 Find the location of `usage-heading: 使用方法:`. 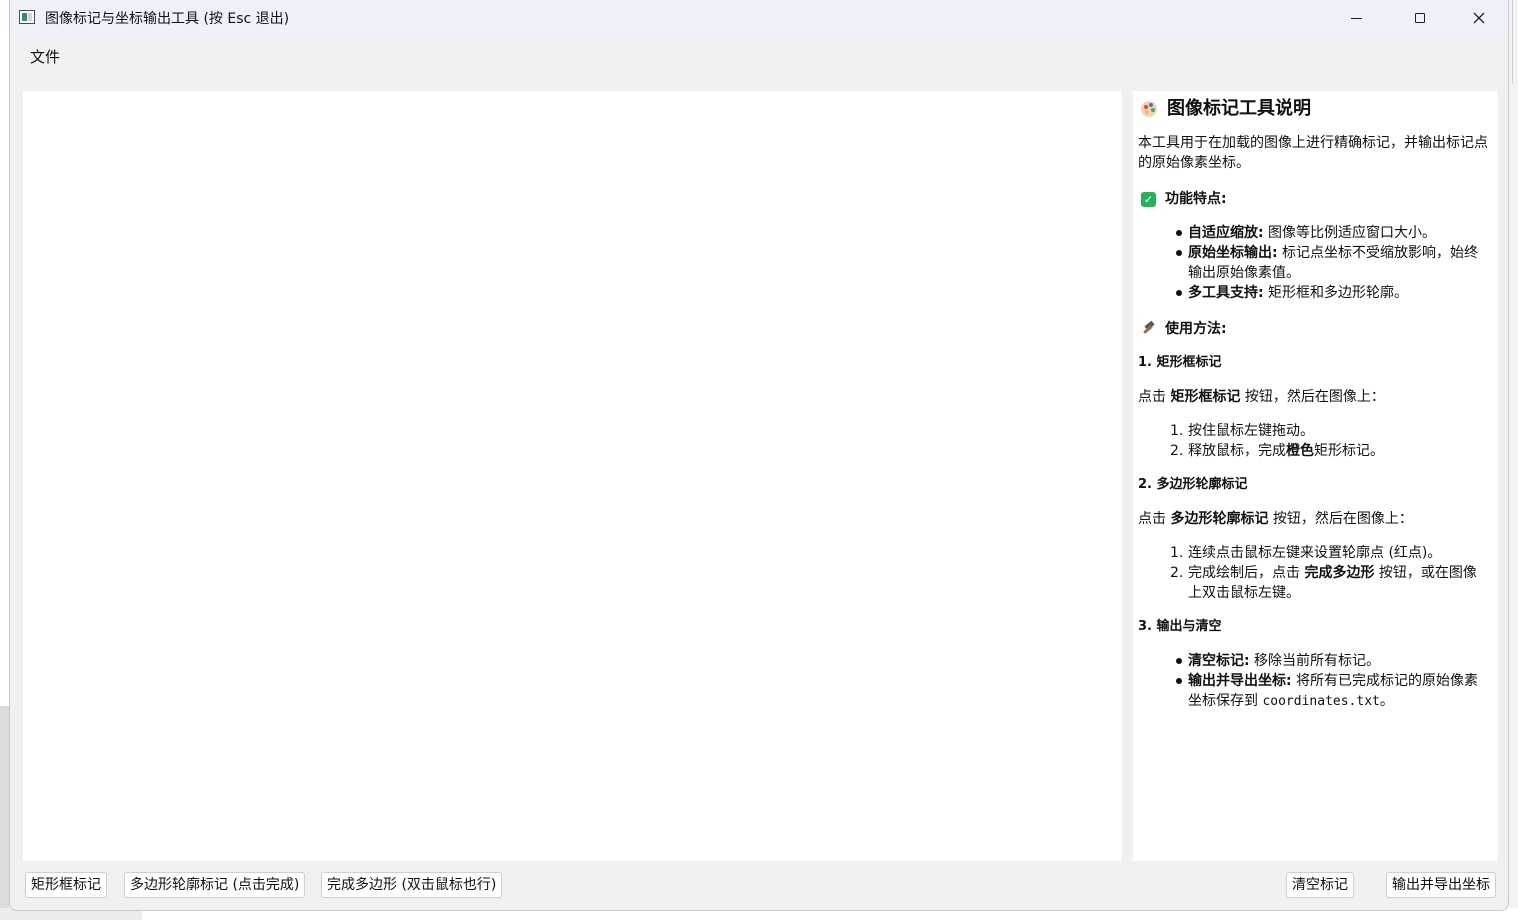

usage-heading: 使用方法: is located at coordinates (1313, 329).